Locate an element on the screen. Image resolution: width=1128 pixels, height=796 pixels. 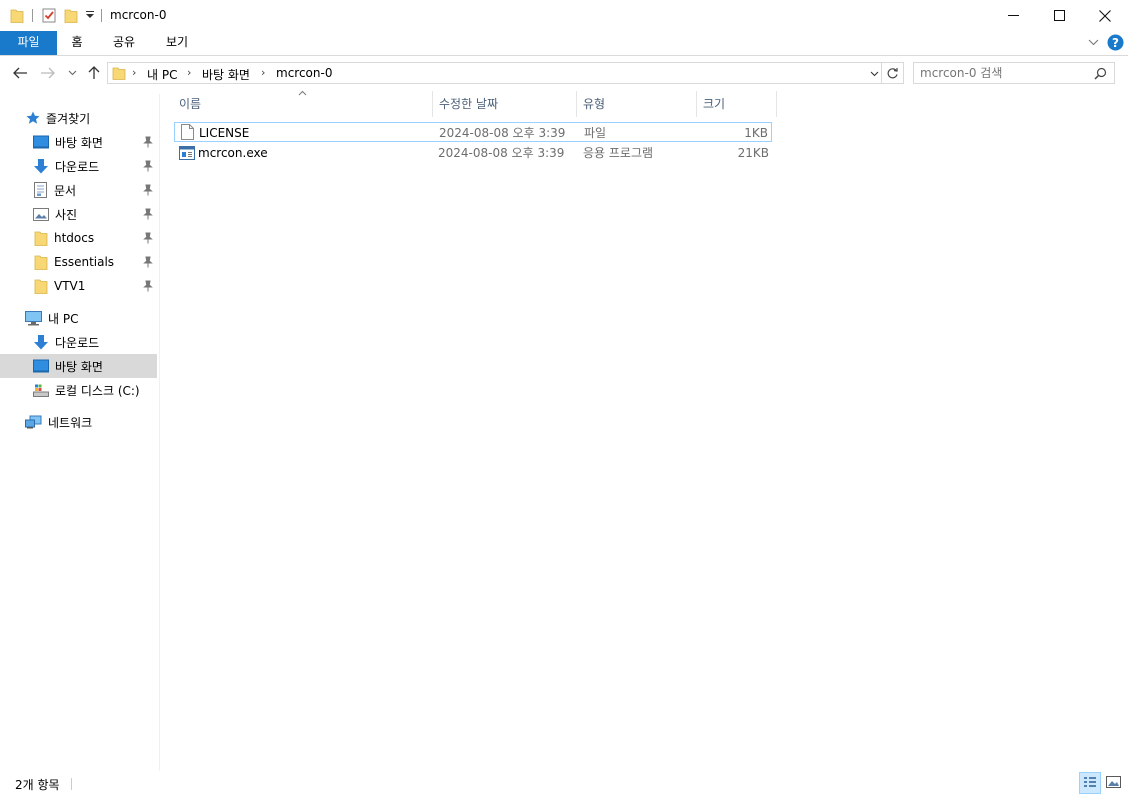
customize-quick-access-icon is located at coordinates (90, 15).